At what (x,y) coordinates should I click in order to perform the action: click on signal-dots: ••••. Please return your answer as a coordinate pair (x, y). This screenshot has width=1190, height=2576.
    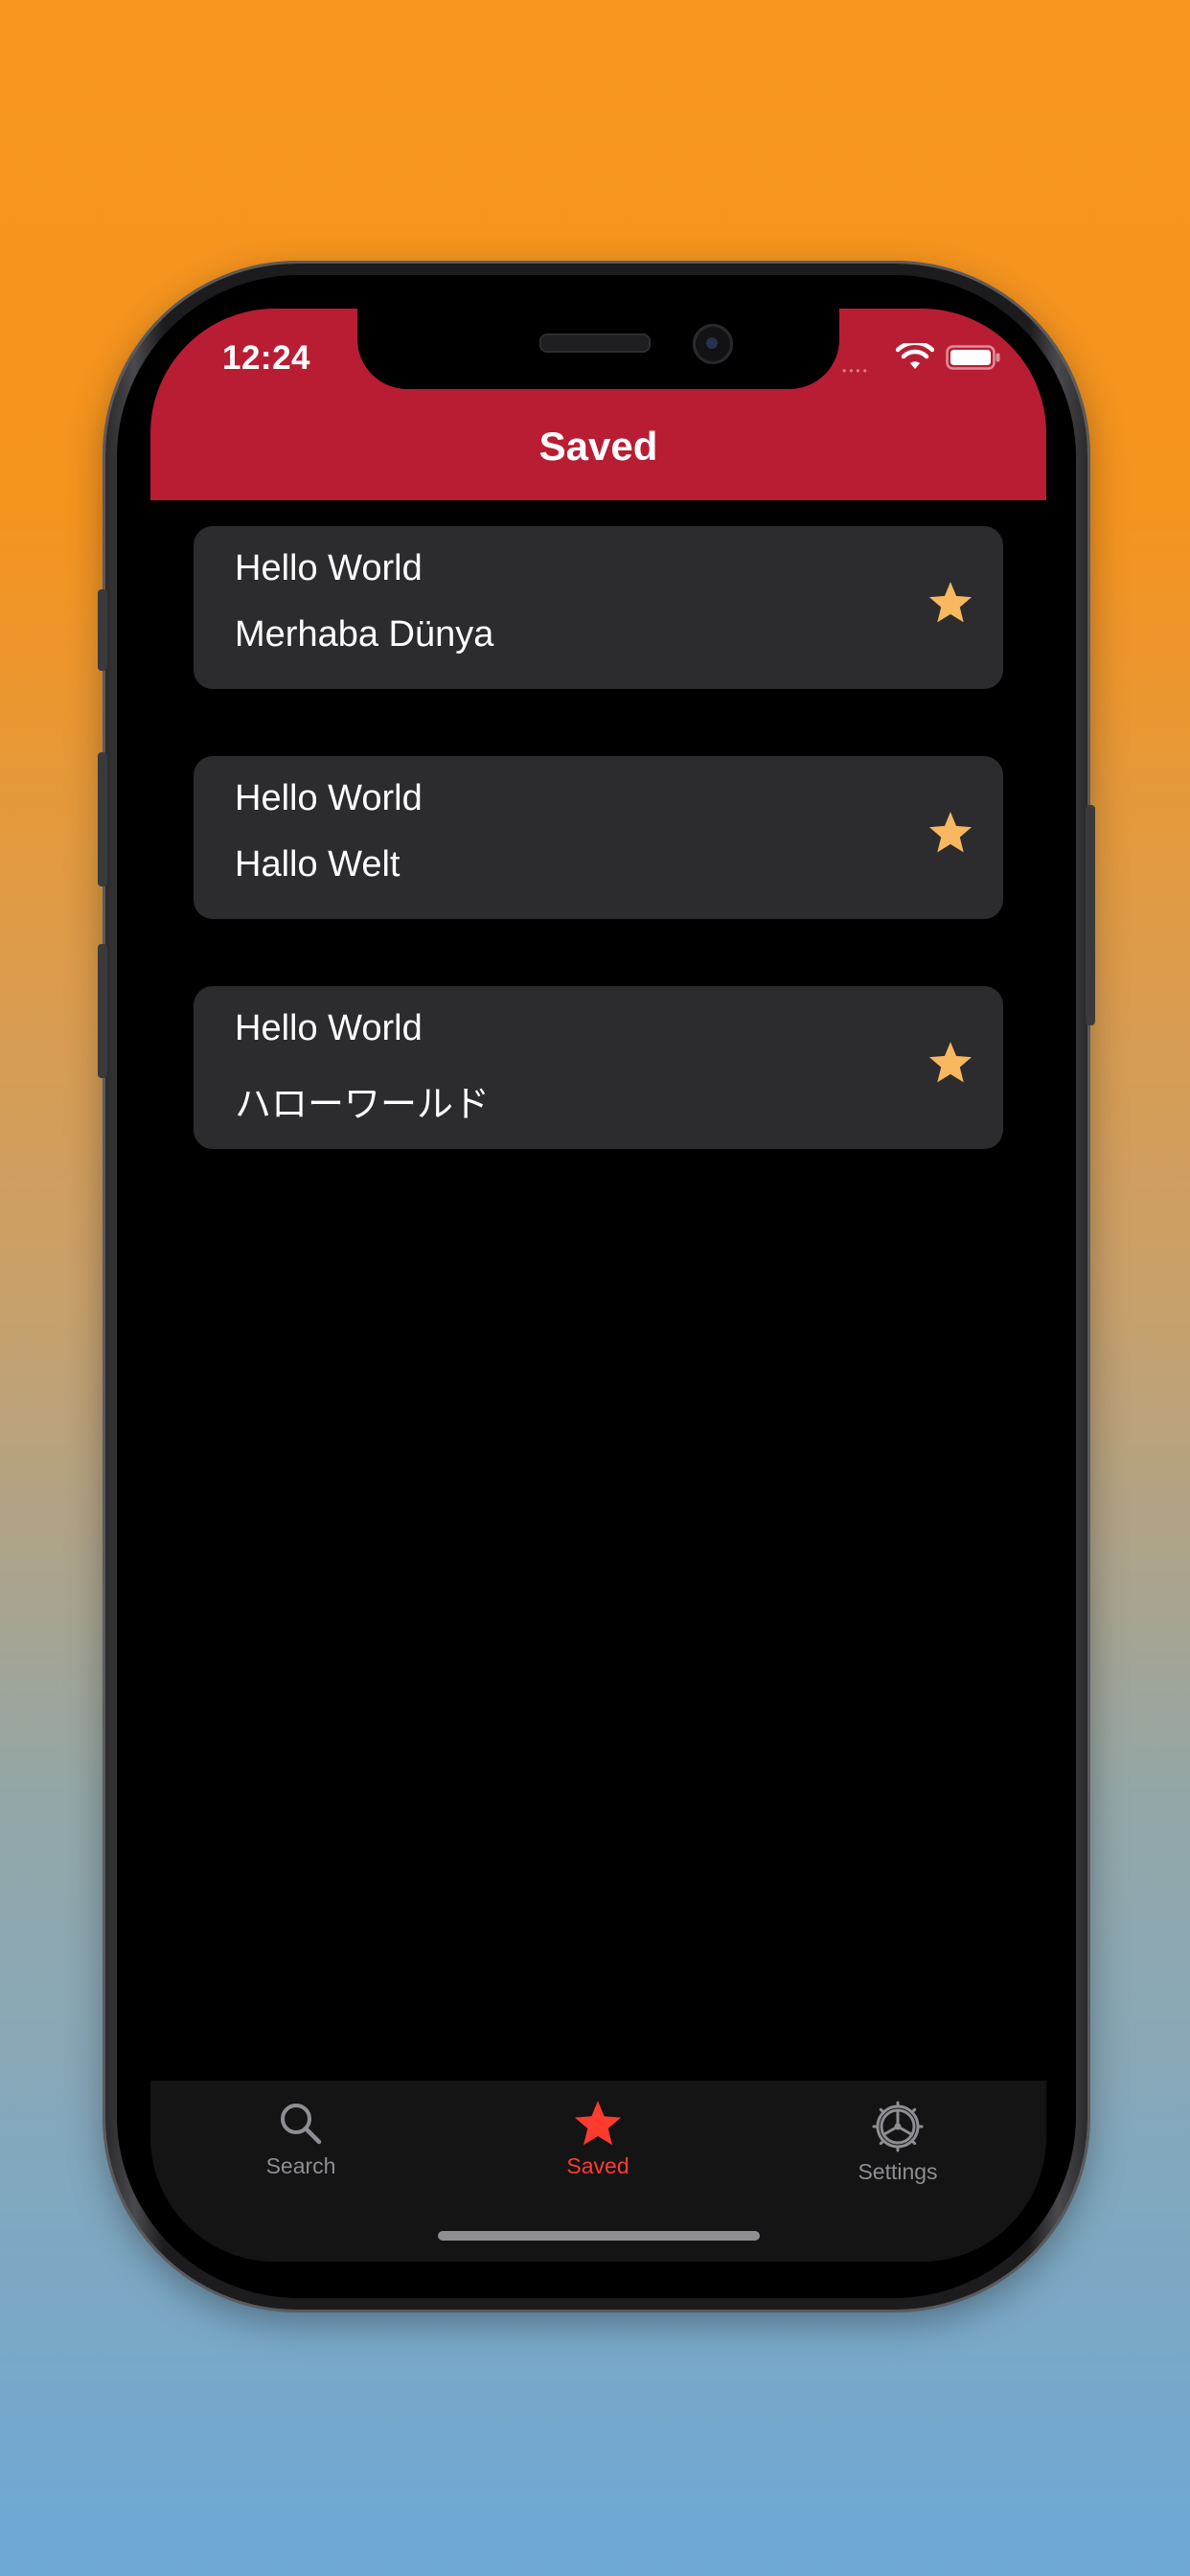
    Looking at the image, I should click on (856, 371).